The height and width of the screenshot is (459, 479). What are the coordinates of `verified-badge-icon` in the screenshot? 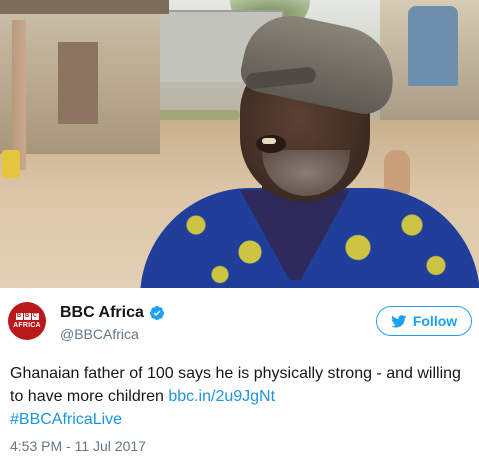 It's located at (156, 313).